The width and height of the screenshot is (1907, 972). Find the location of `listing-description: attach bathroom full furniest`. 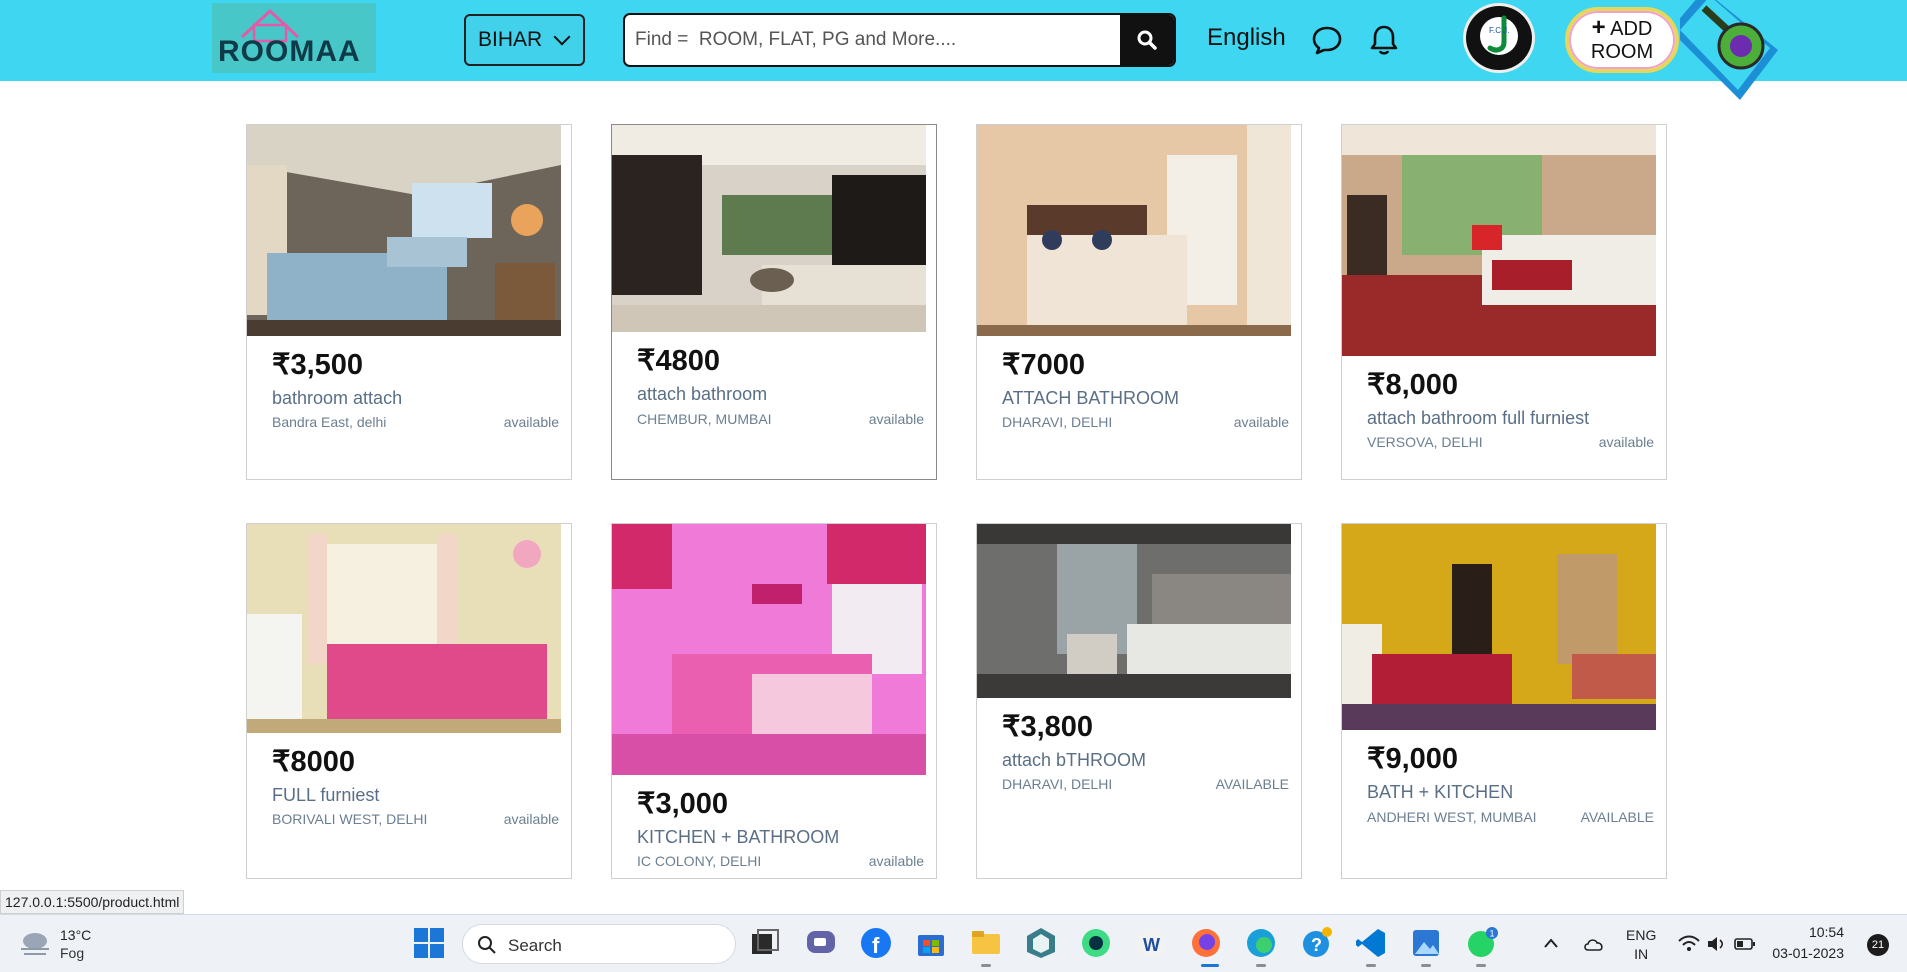

listing-description: attach bathroom full furniest is located at coordinates (1478, 418).